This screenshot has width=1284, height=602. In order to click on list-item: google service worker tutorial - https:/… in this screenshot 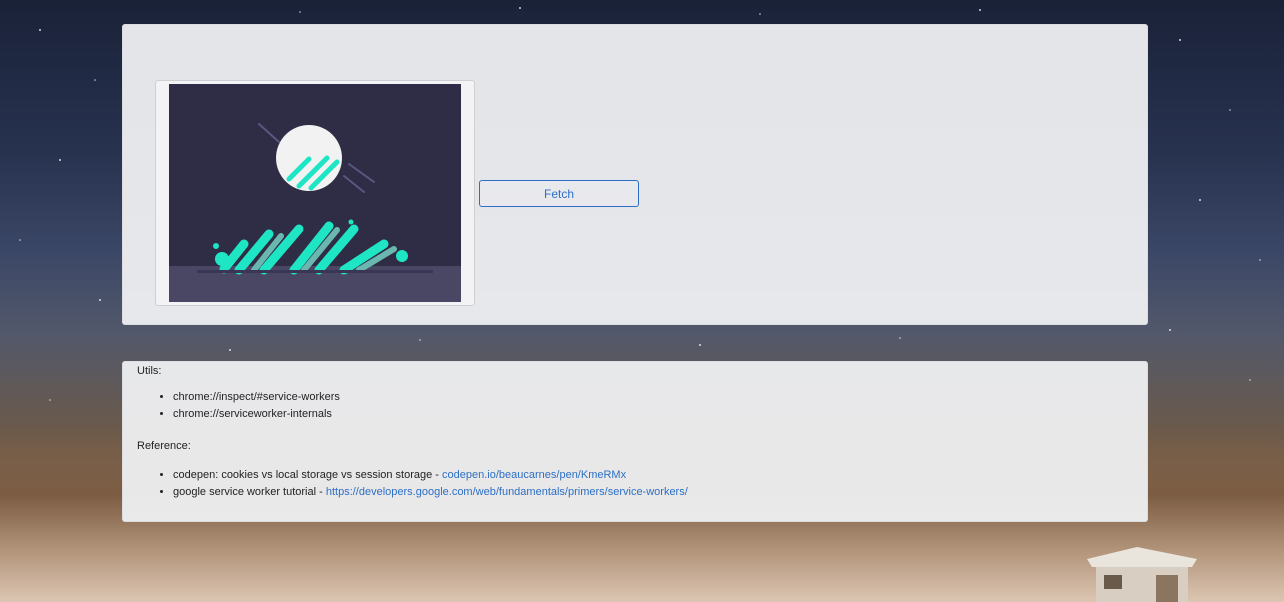, I will do `click(653, 492)`.